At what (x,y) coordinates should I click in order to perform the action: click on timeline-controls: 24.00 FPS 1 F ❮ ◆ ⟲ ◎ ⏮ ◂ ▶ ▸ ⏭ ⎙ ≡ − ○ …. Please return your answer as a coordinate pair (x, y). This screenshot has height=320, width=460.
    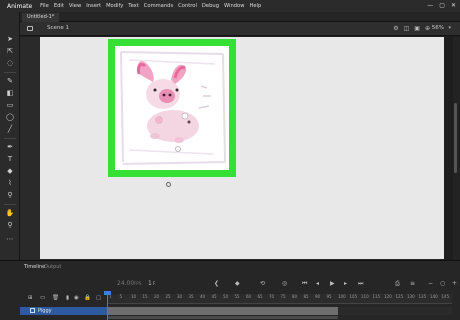
    Looking at the image, I should click on (240, 284).